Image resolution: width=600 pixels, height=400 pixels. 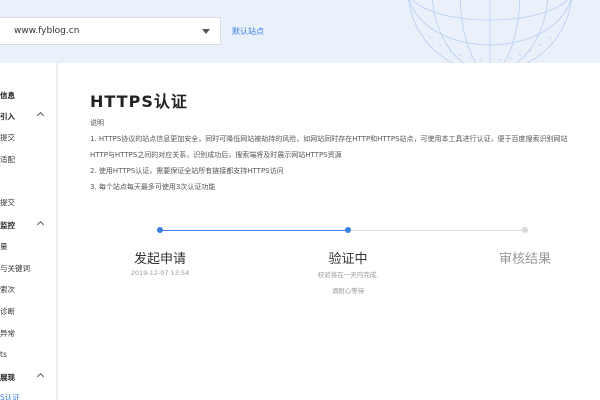 I want to click on step-time-apply: 2019-12-07 13:54, so click(x=160, y=273).